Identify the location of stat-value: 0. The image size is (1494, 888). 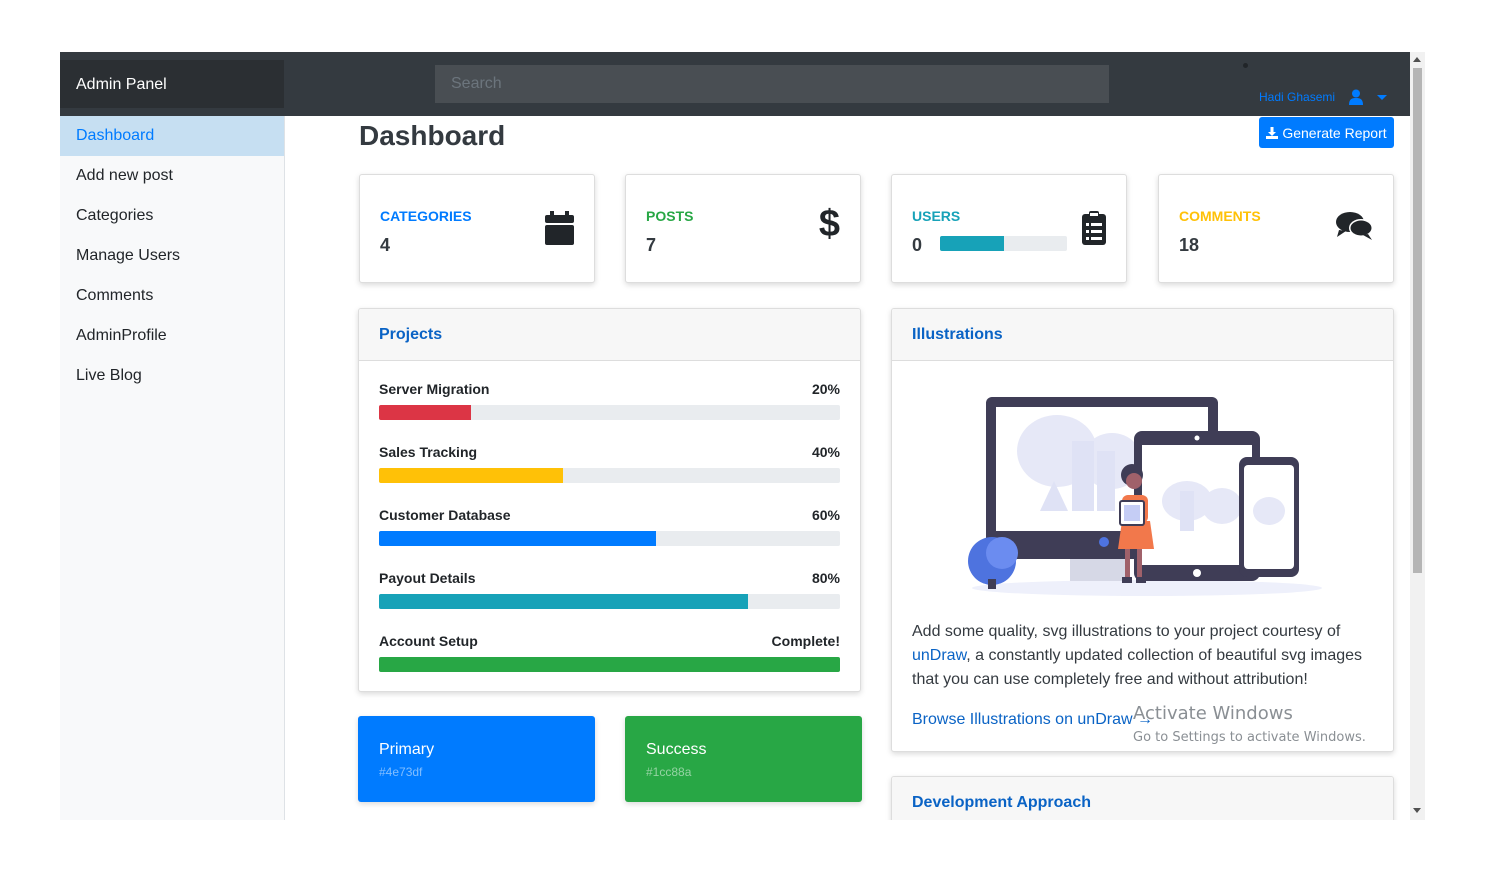
(917, 245).